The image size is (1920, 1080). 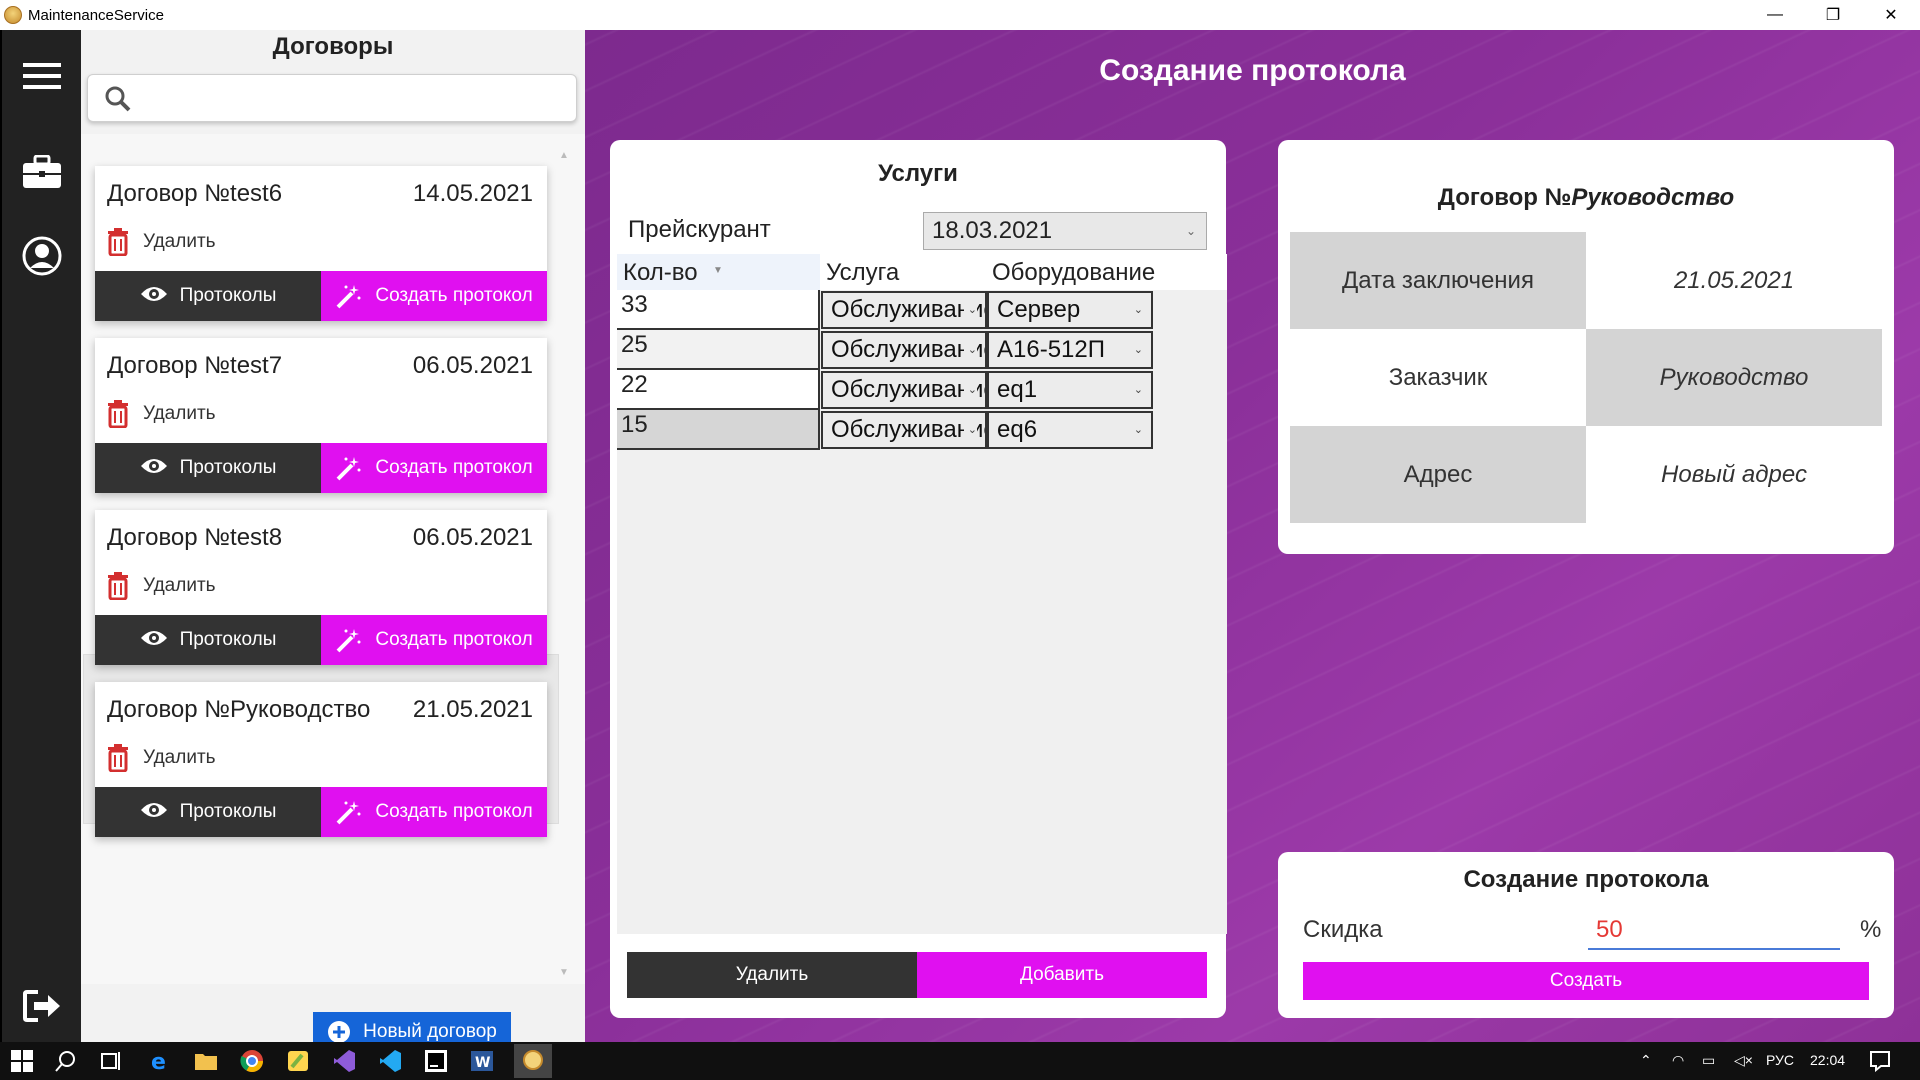 I want to click on discount-input: 50, so click(x=1714, y=931).